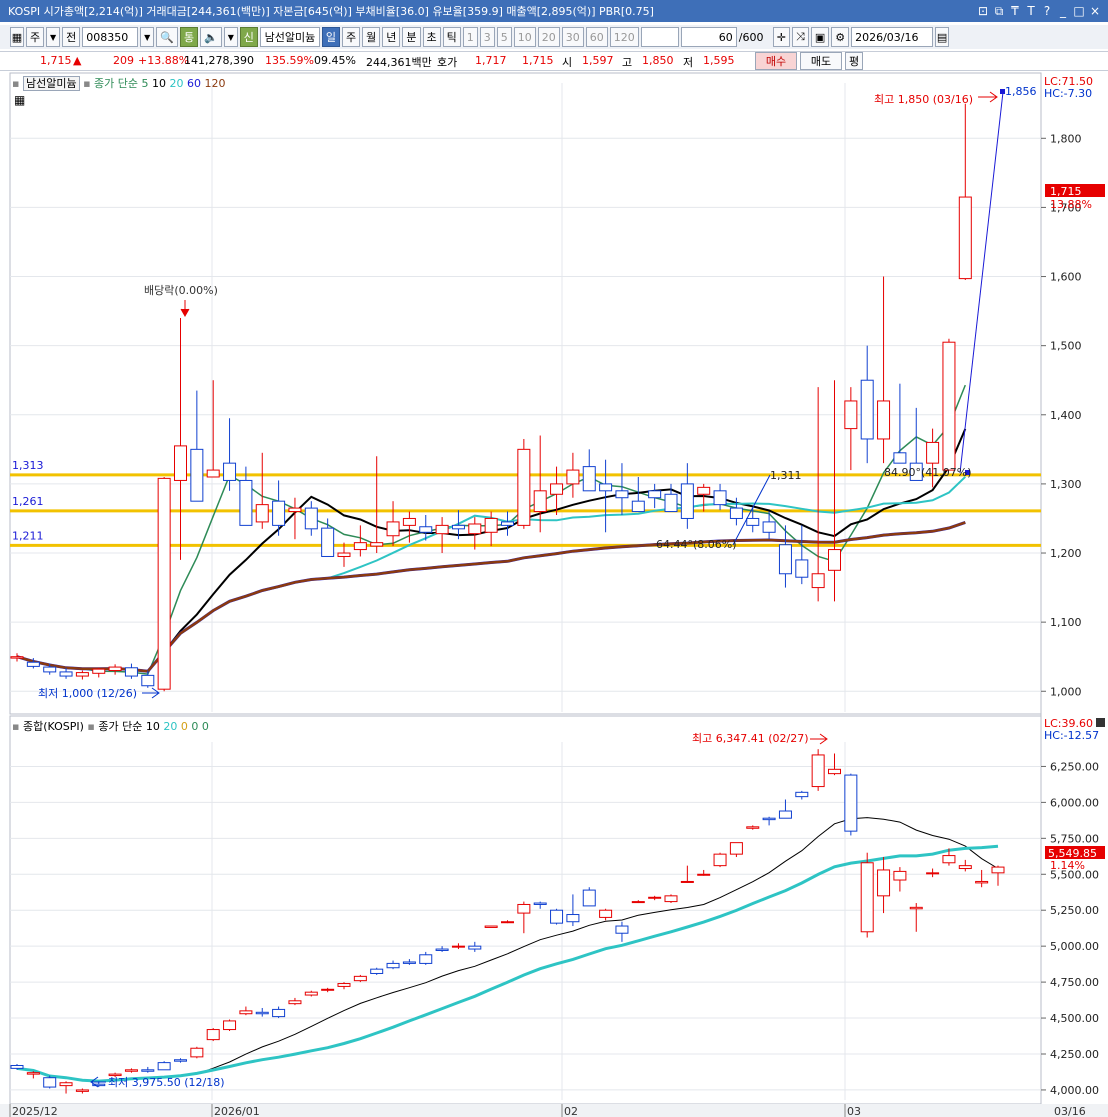  I want to click on lower-panel-close-icon, so click(1100, 722).